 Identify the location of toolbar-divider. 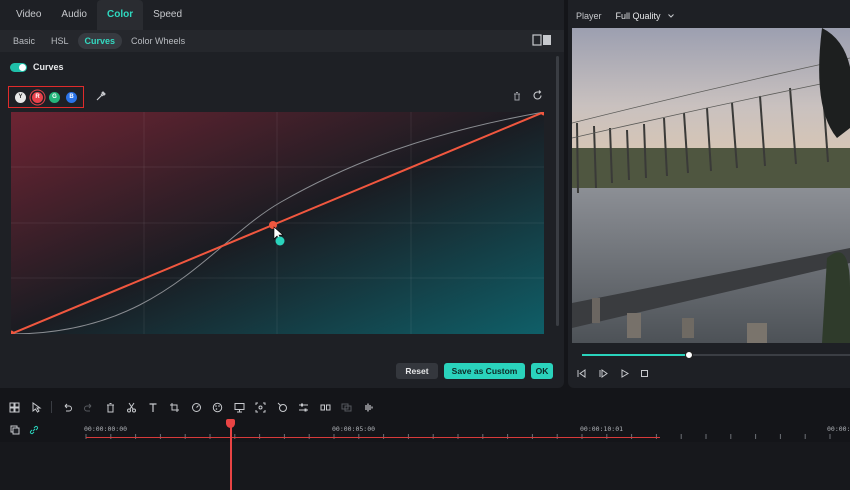
(51, 407).